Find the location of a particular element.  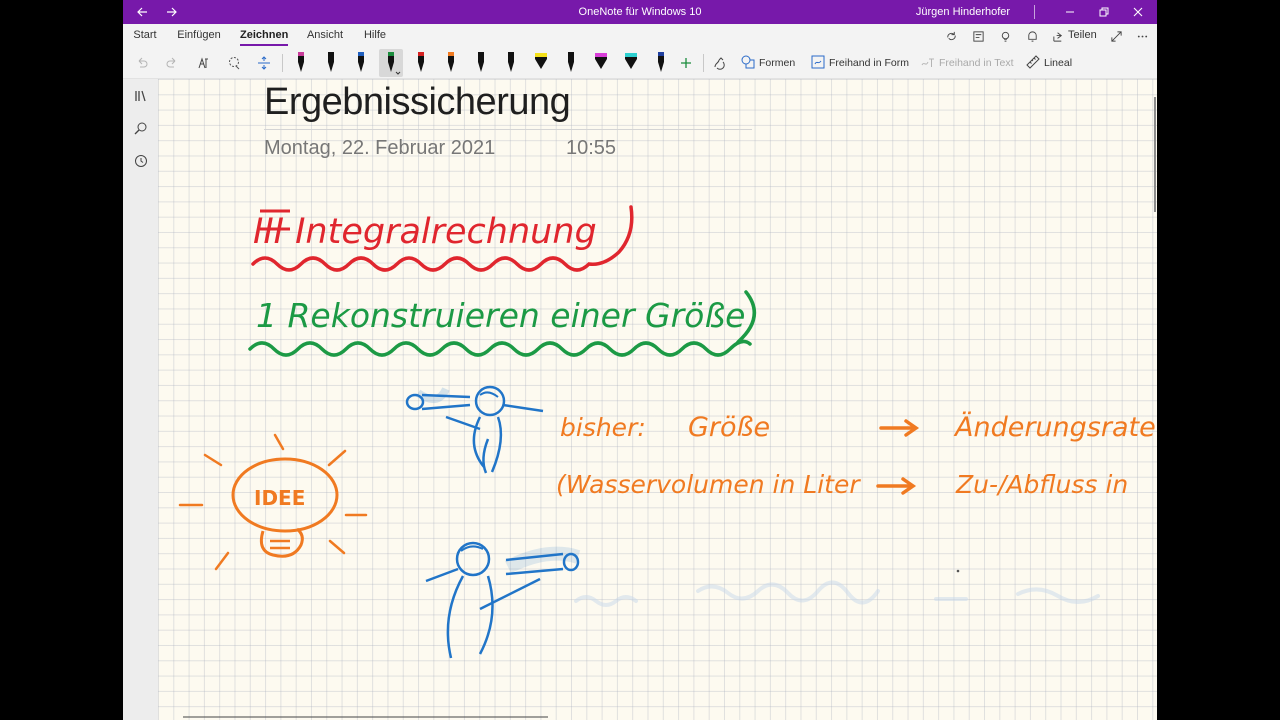

ink-to-text-icon is located at coordinates (928, 63).